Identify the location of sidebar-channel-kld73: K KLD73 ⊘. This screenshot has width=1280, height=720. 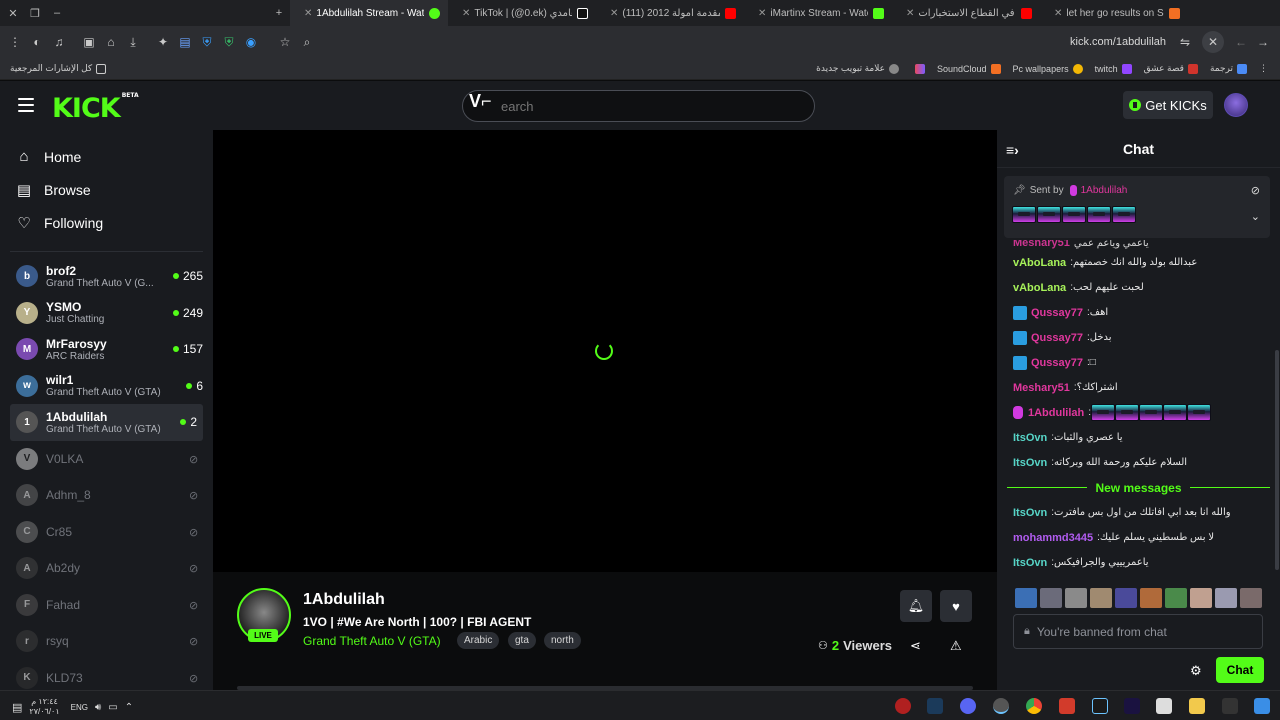
(106, 675).